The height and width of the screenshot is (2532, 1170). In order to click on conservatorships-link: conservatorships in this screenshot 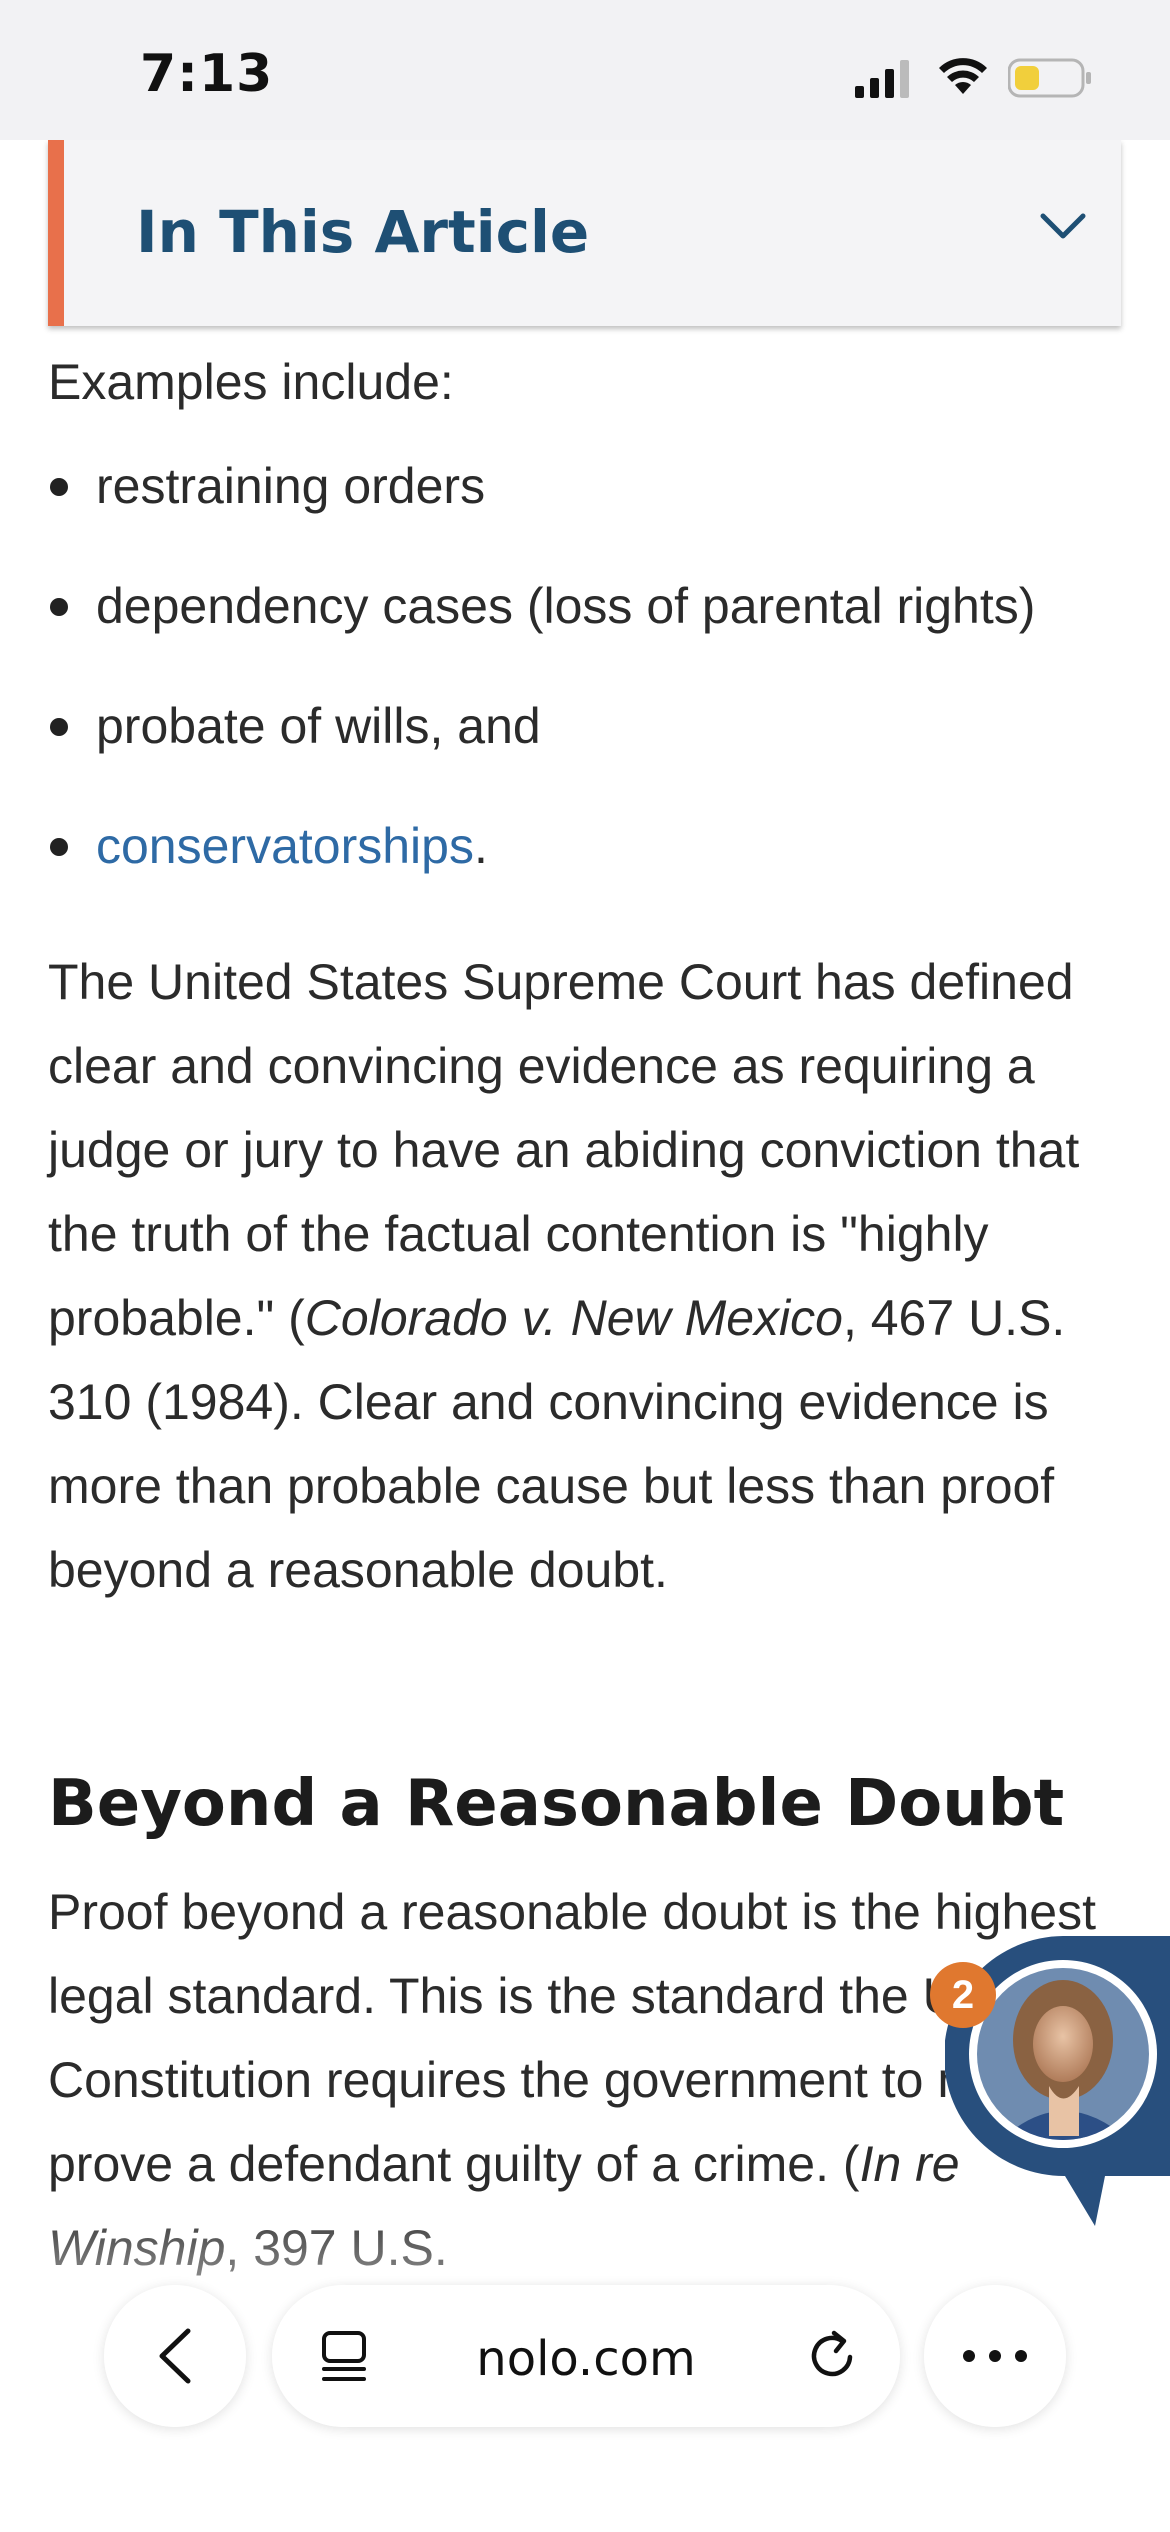, I will do `click(285, 846)`.